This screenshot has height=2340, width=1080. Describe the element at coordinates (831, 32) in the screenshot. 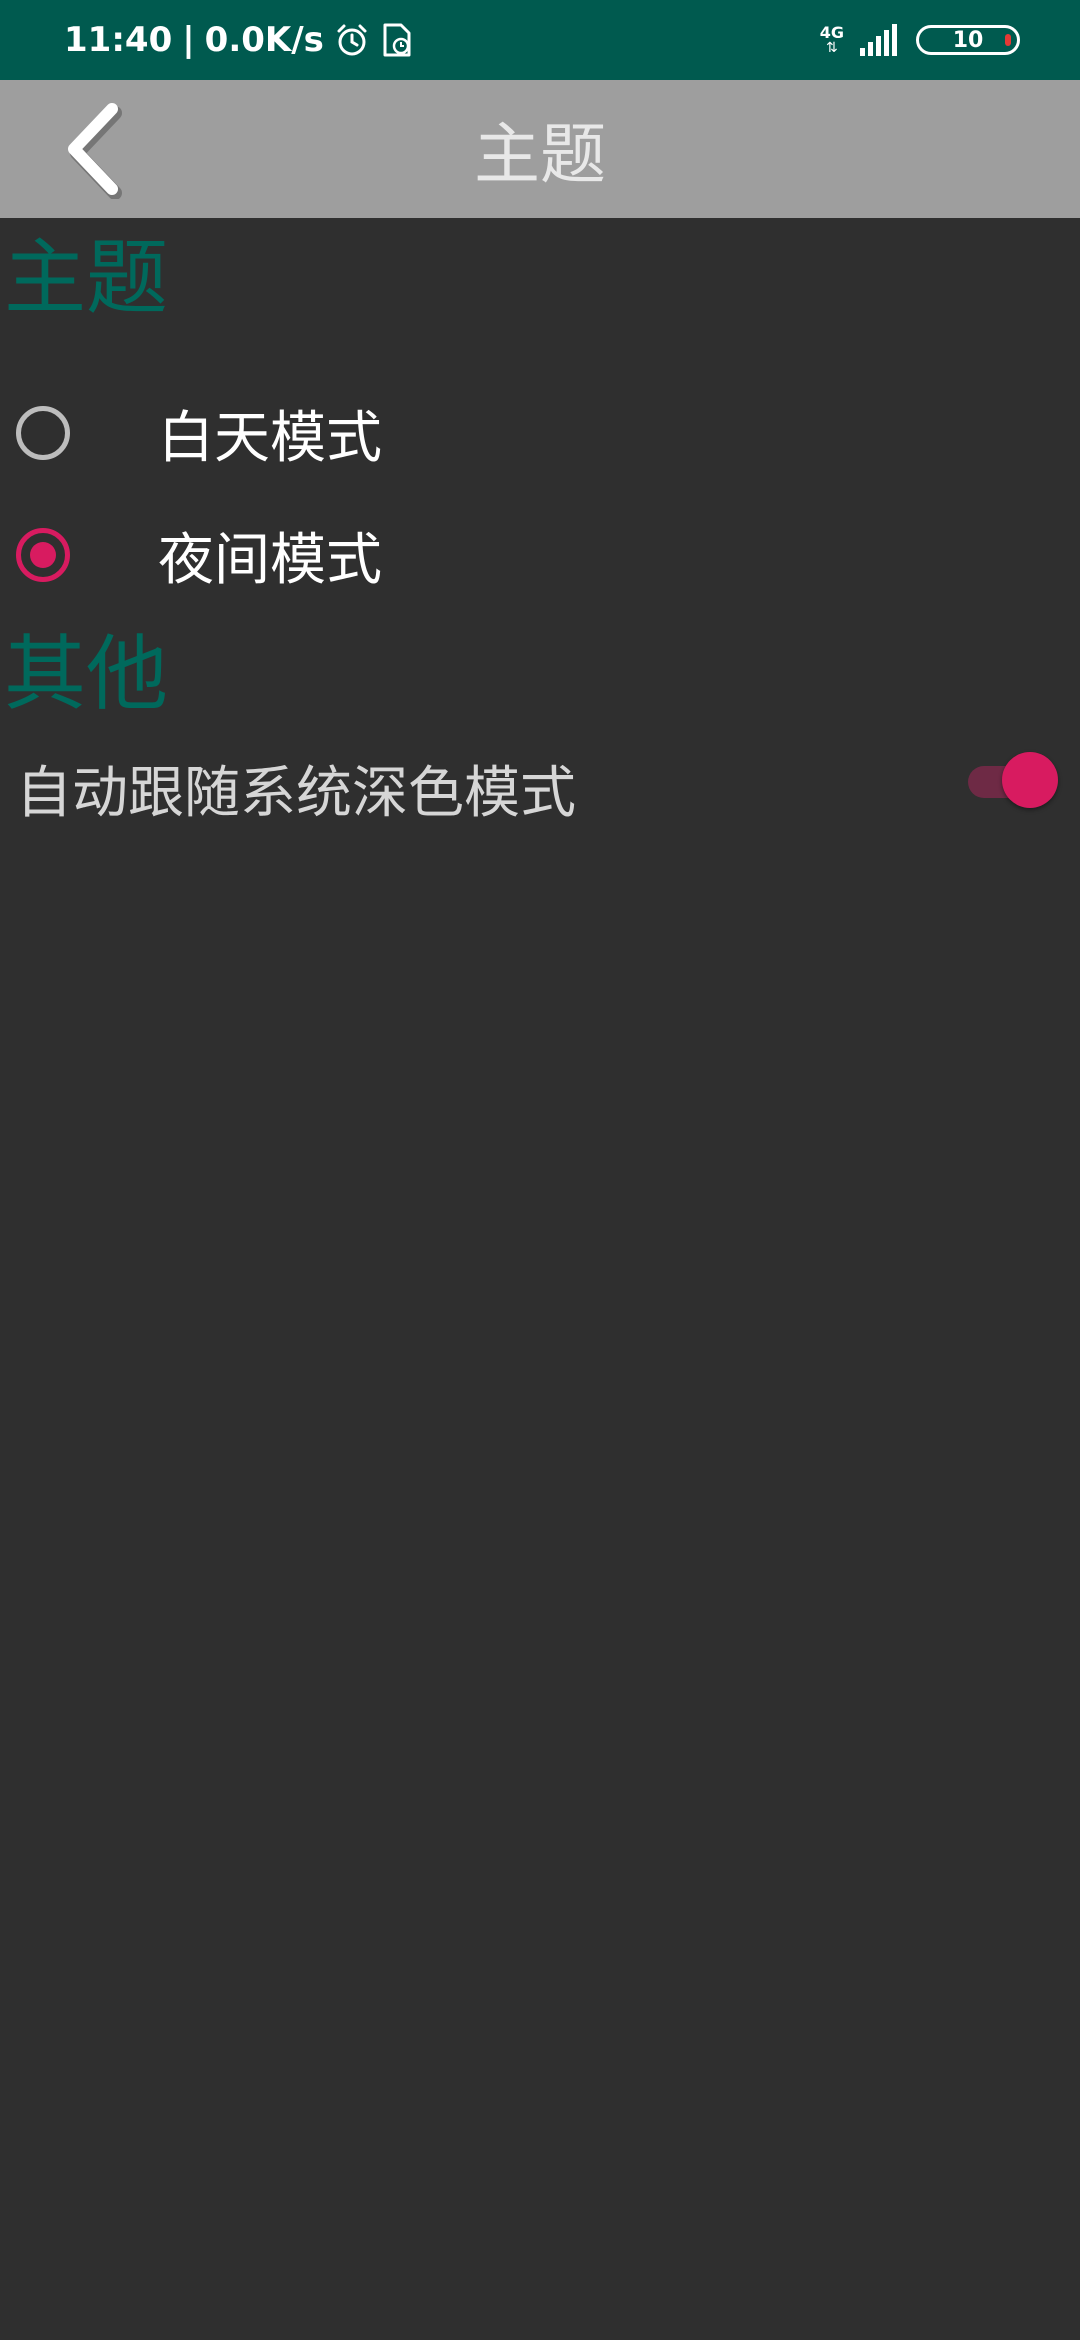

I see `network-type: 4G` at that location.